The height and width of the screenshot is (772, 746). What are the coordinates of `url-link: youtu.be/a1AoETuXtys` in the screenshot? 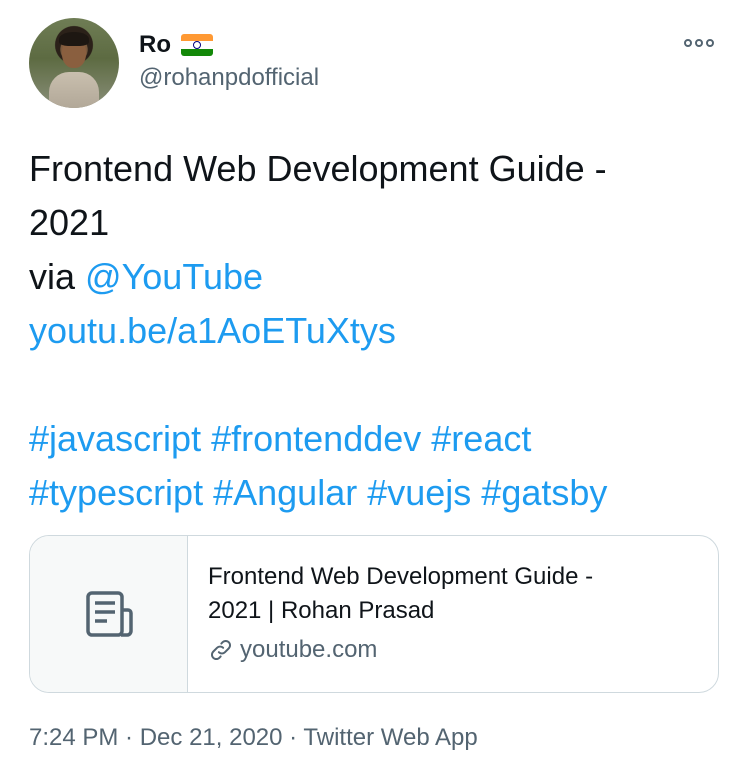 It's located at (212, 330).